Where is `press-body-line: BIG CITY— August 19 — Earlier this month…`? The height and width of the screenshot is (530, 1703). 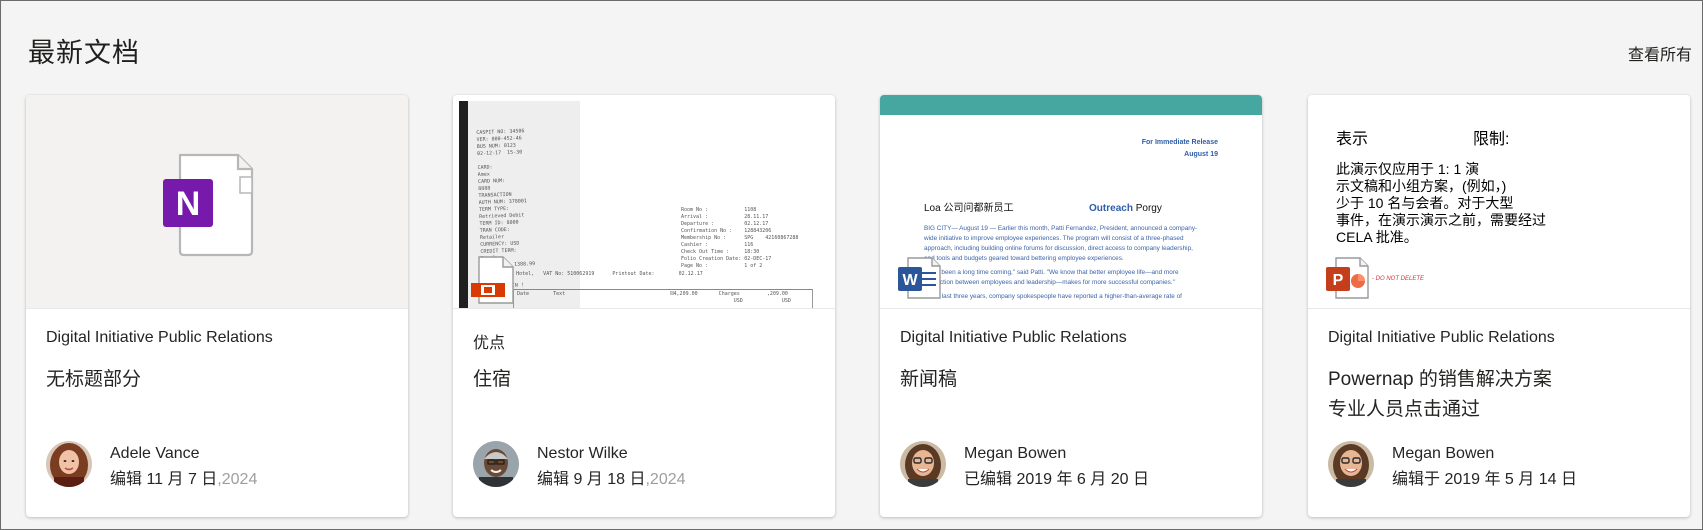 press-body-line: BIG CITY— August 19 — Earlier this month… is located at coordinates (1061, 228).